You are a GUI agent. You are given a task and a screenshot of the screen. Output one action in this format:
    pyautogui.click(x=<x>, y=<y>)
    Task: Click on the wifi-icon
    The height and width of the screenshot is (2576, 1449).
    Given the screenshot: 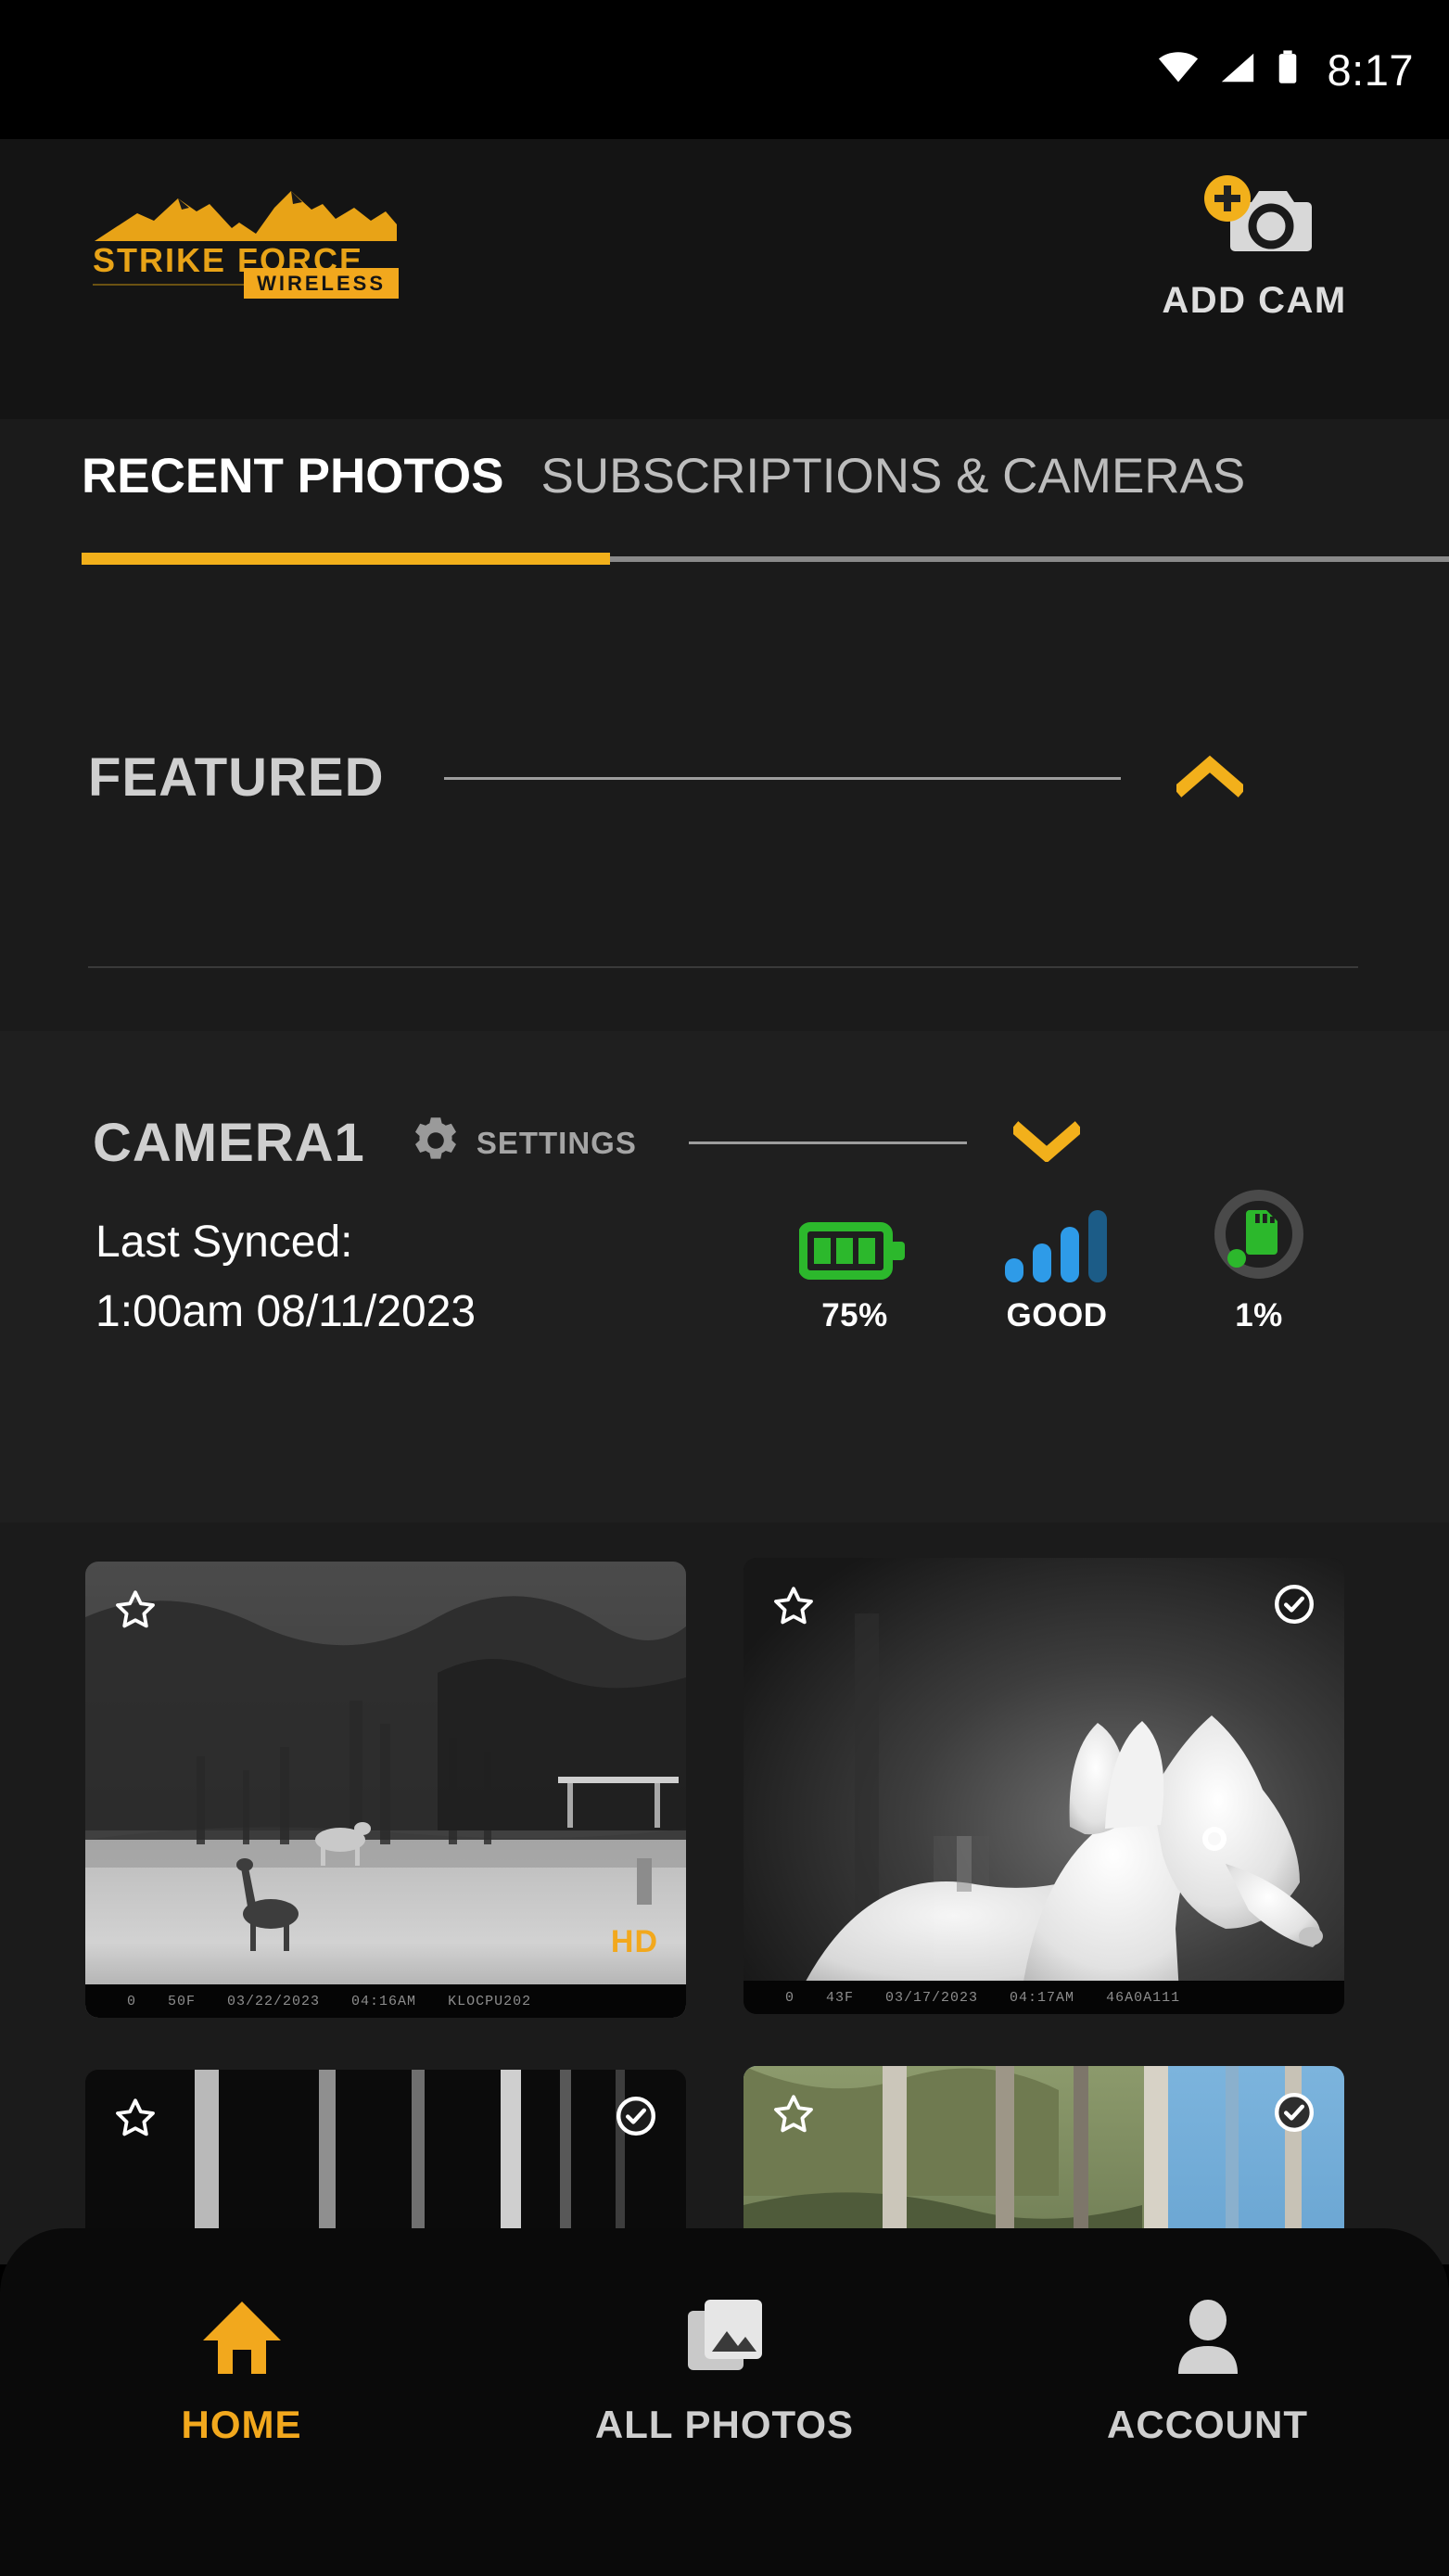 What is the action you would take?
    pyautogui.click(x=1178, y=70)
    